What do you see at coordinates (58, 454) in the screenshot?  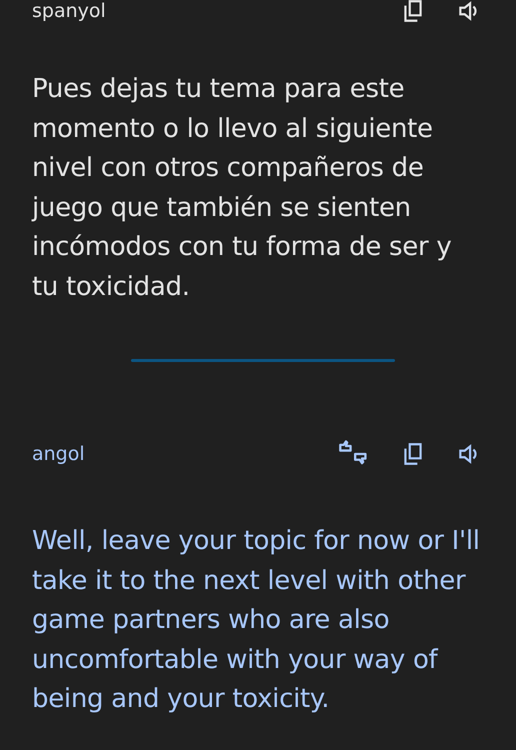 I see `language-label: angol` at bounding box center [58, 454].